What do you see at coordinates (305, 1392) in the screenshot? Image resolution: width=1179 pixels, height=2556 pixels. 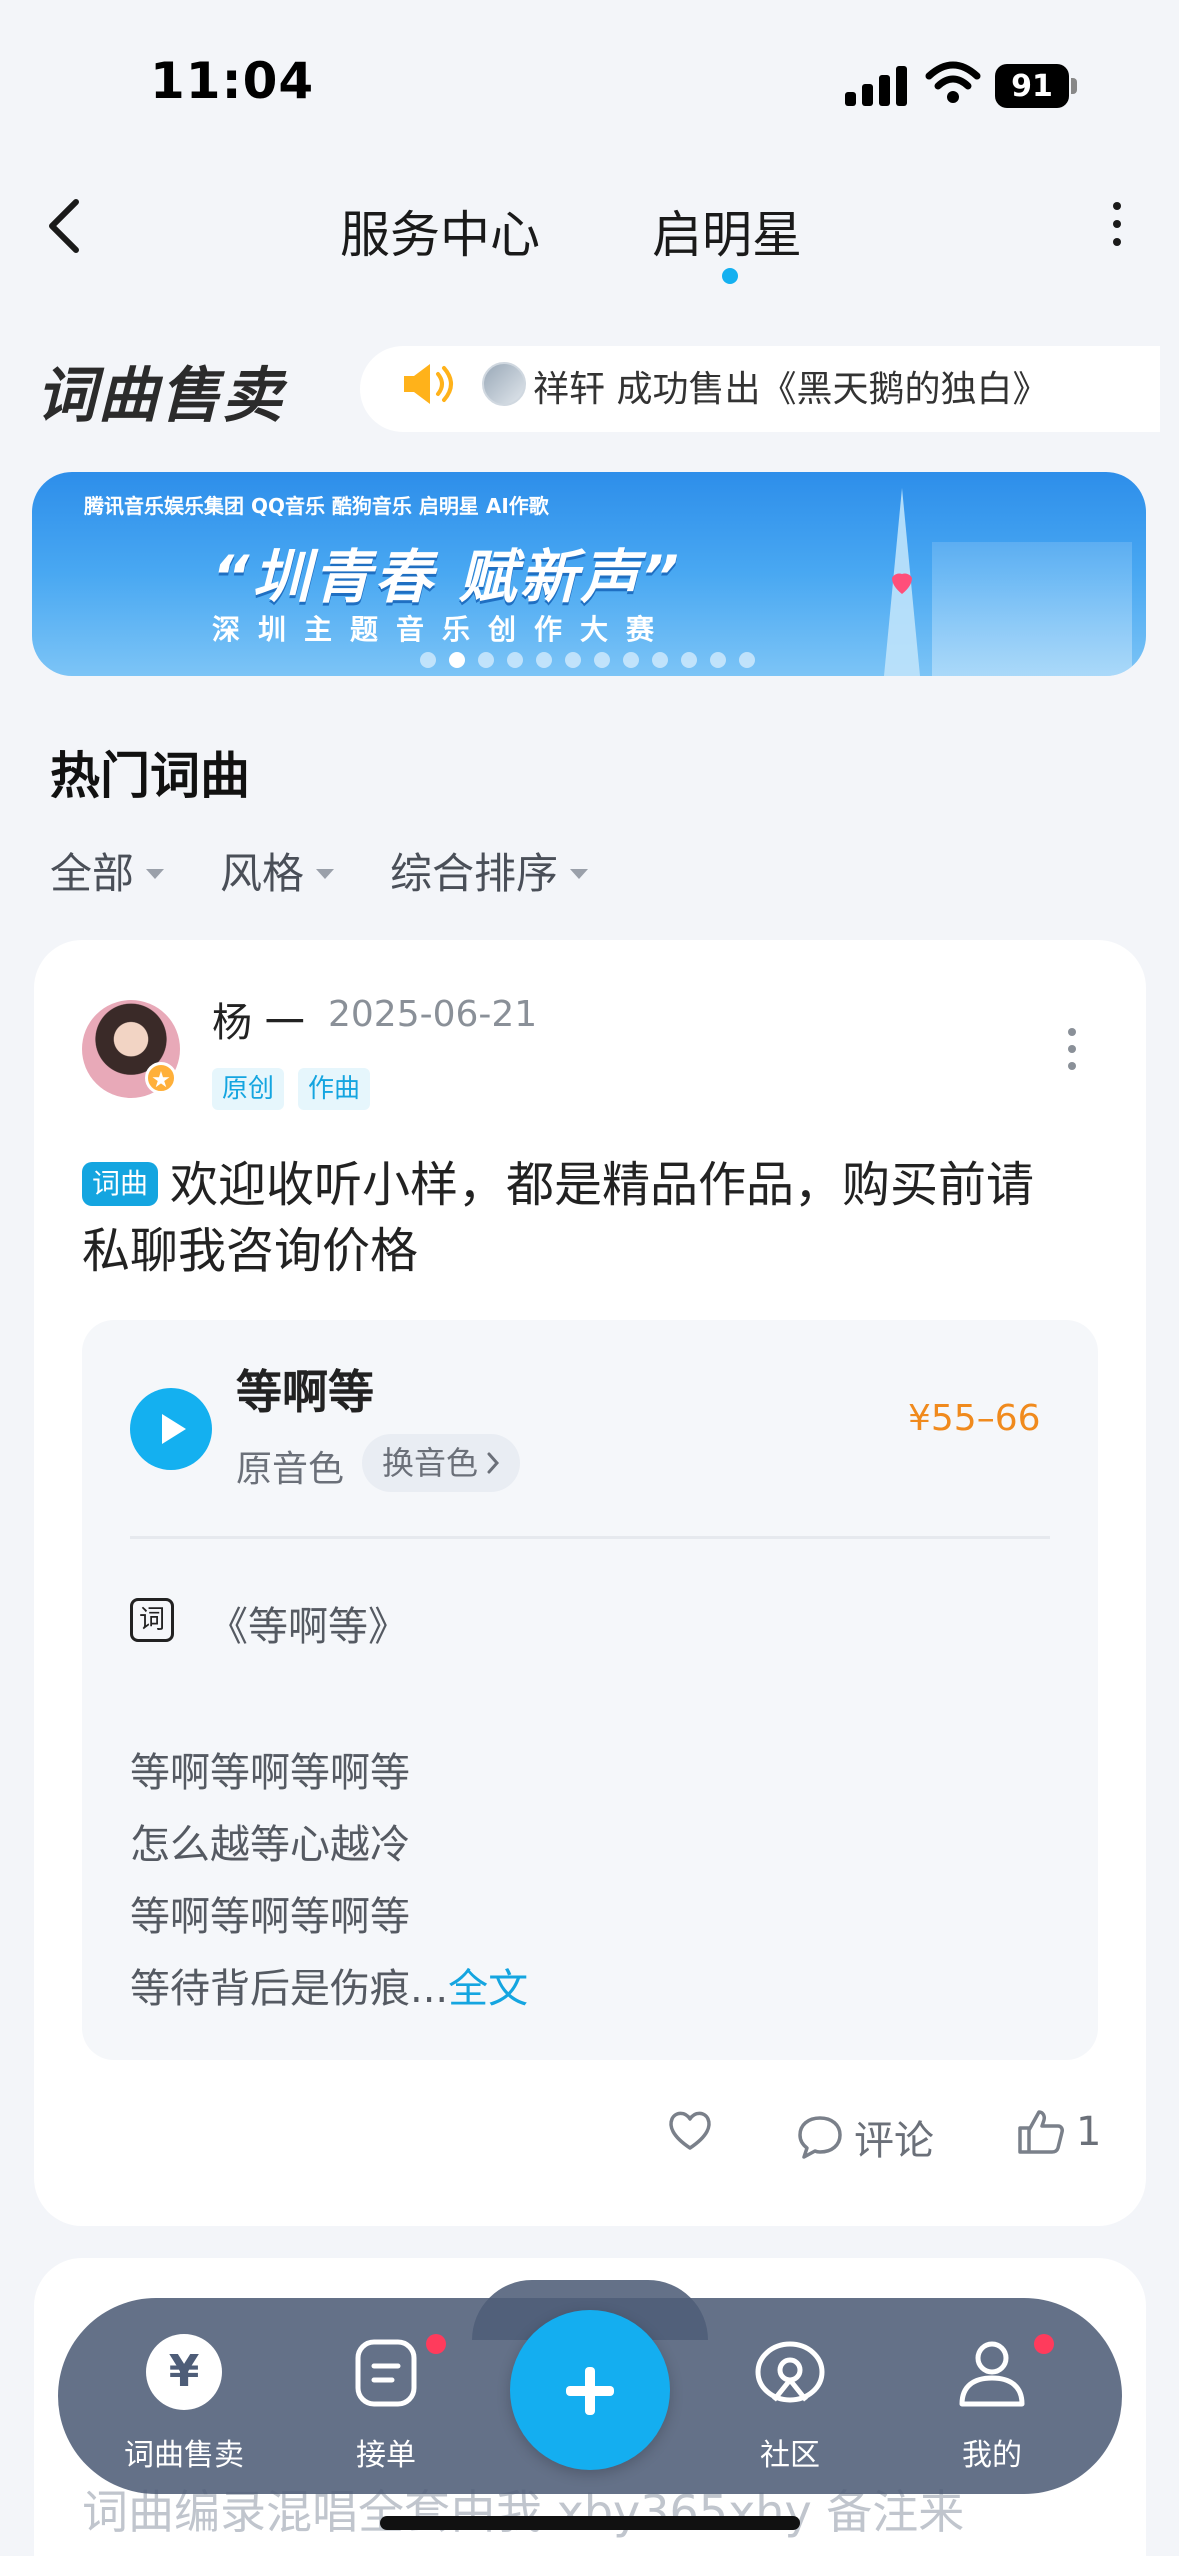 I see `song-title: 等啊等` at bounding box center [305, 1392].